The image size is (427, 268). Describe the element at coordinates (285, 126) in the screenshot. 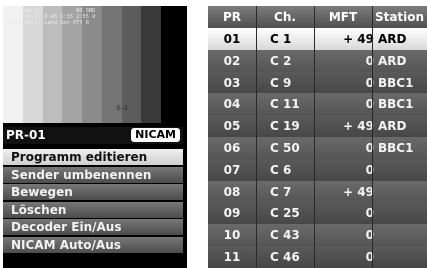

I see `cell-channel: C 19` at that location.